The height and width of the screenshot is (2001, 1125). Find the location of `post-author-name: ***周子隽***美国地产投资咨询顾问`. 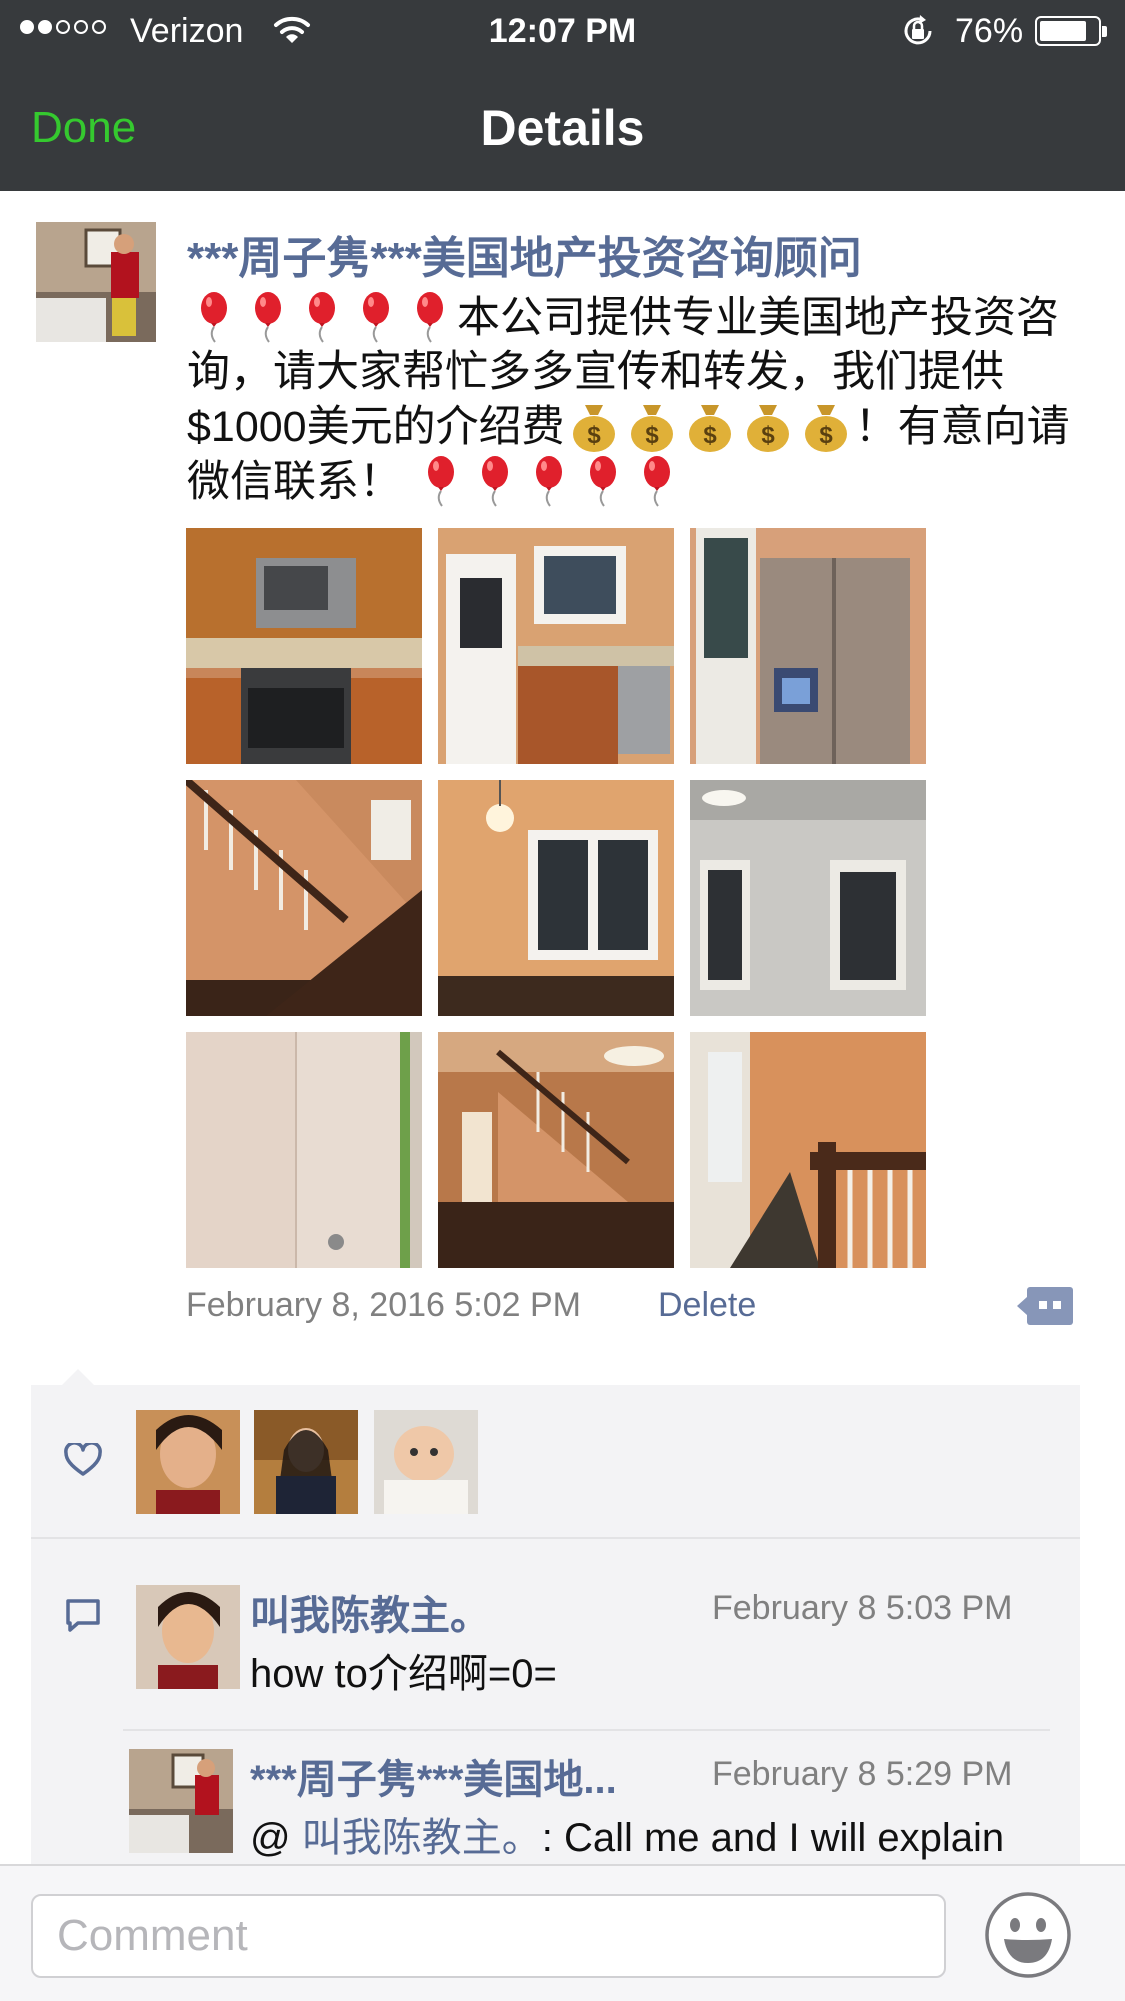

post-author-name: ***周子隽***美国地产投资咨询顾问 is located at coordinates (524, 254).